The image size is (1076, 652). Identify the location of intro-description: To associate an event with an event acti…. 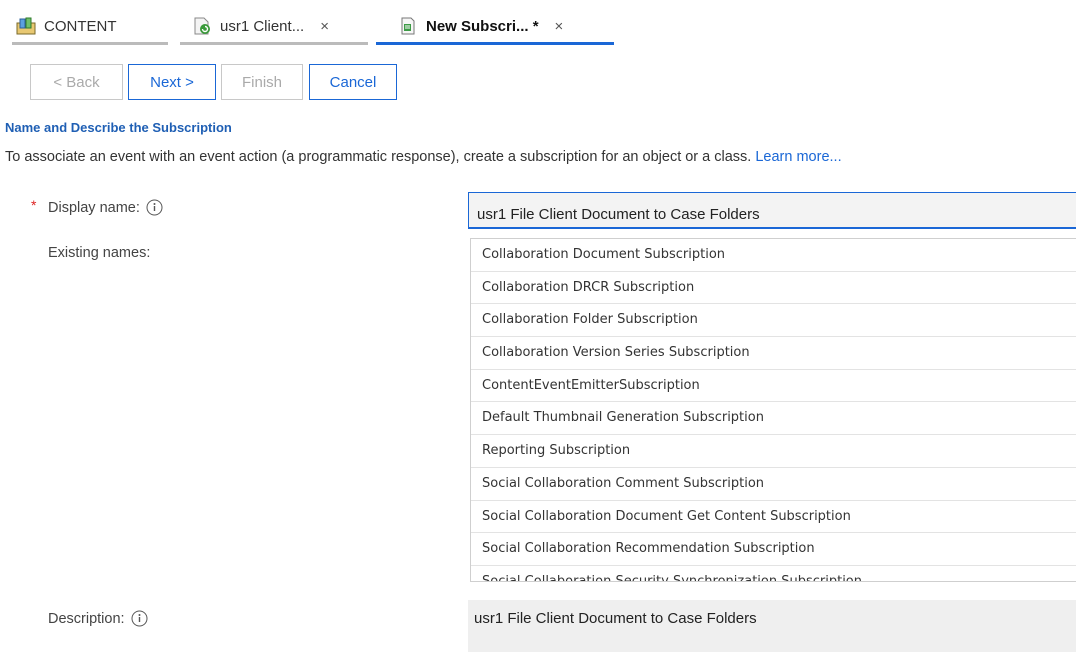
(380, 157).